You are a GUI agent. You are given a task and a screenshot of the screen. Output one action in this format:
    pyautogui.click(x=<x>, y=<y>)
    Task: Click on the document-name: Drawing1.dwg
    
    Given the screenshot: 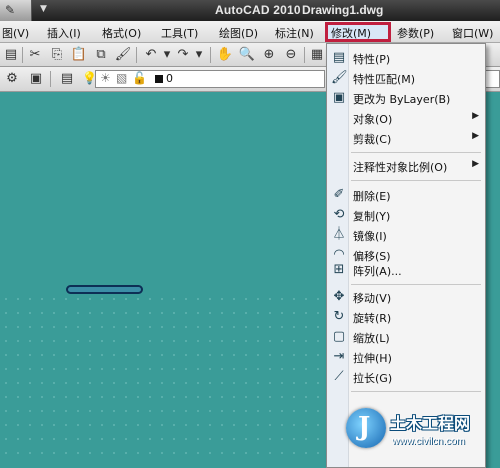 What is the action you would take?
    pyautogui.click(x=343, y=10)
    